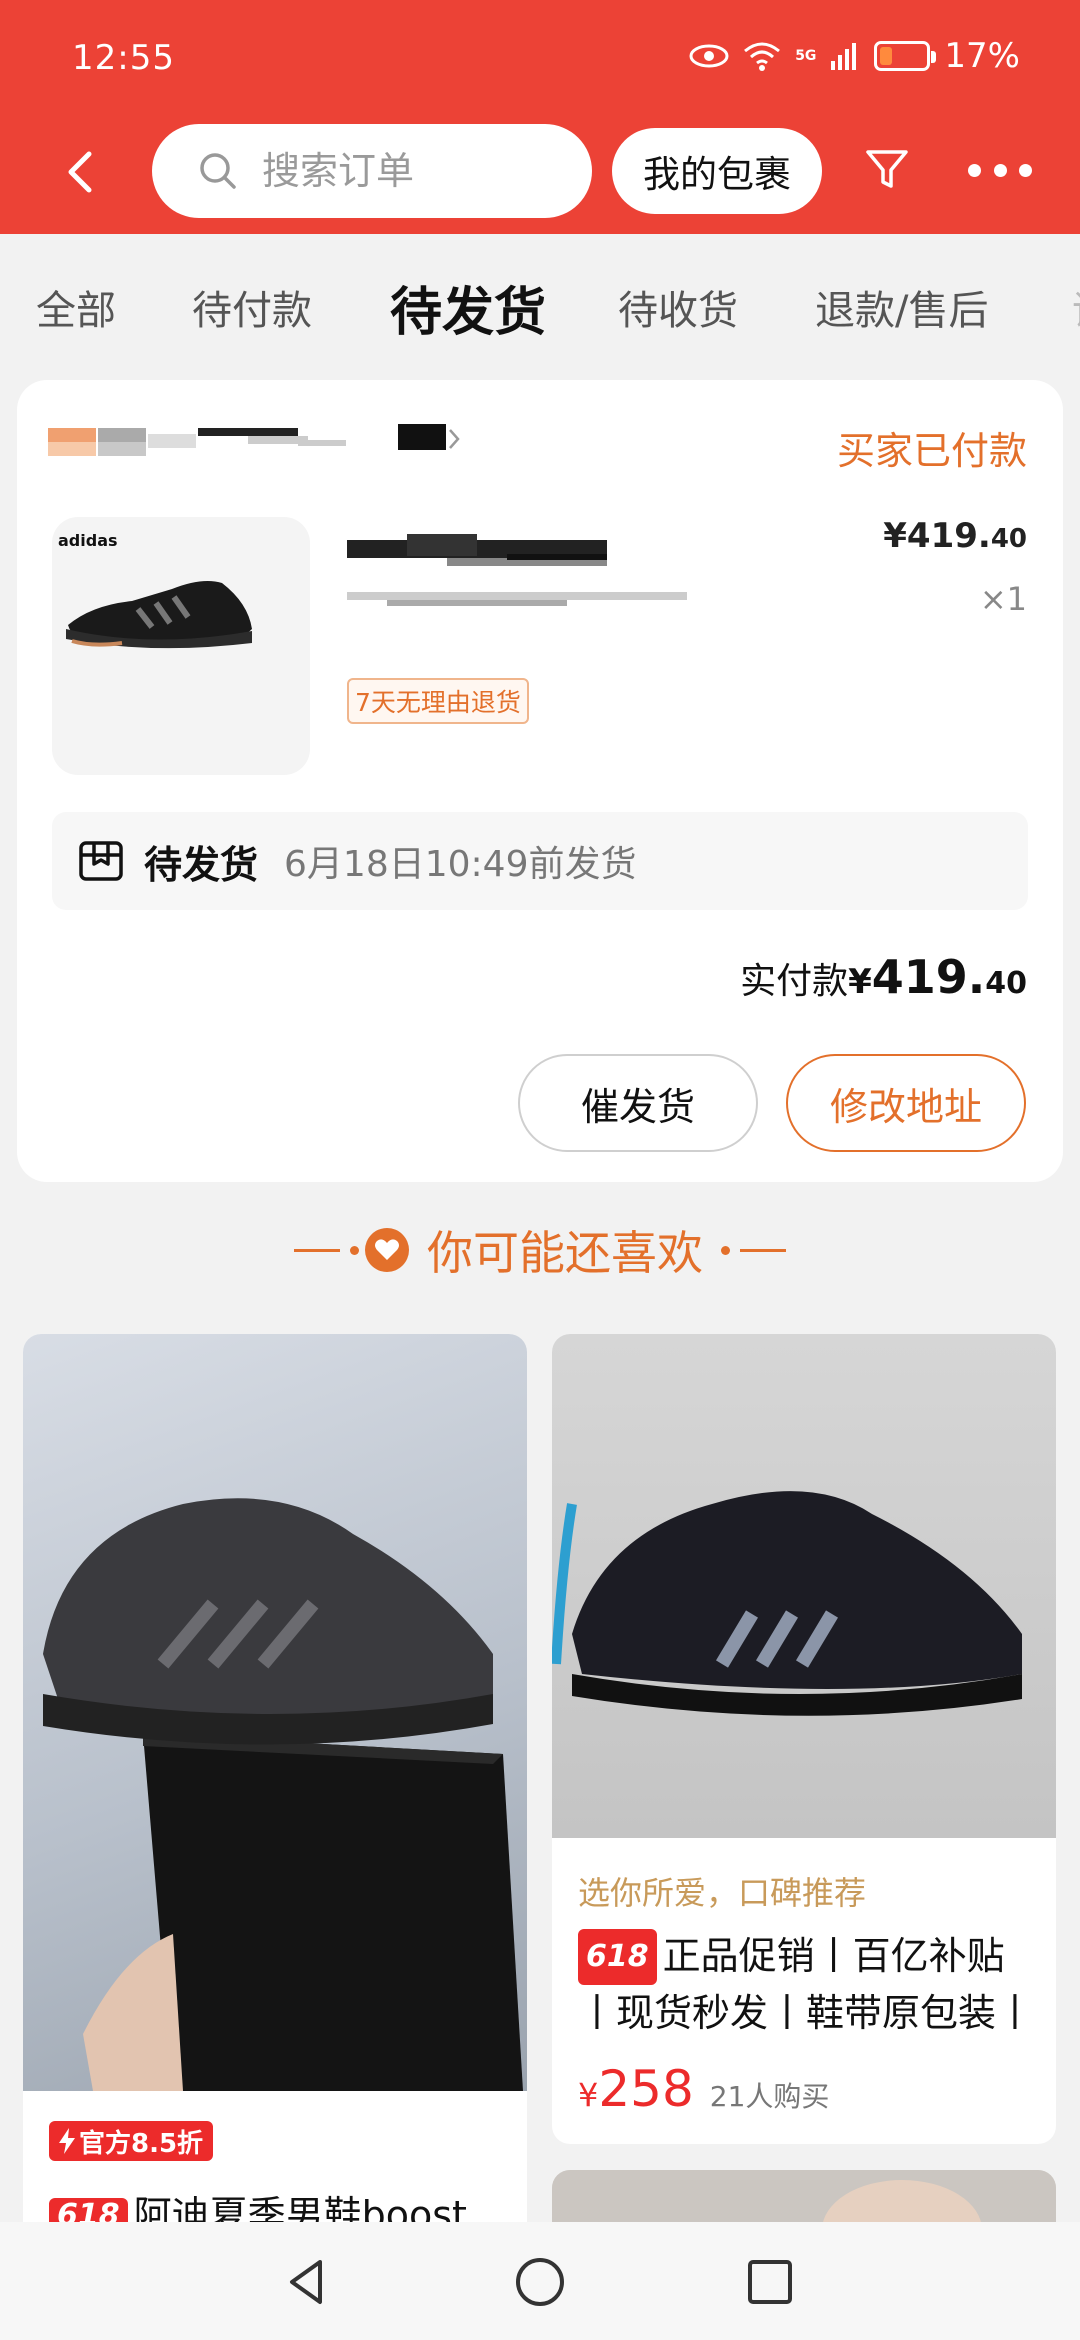  Describe the element at coordinates (317, 1250) in the screenshot. I see `divider-left` at that location.